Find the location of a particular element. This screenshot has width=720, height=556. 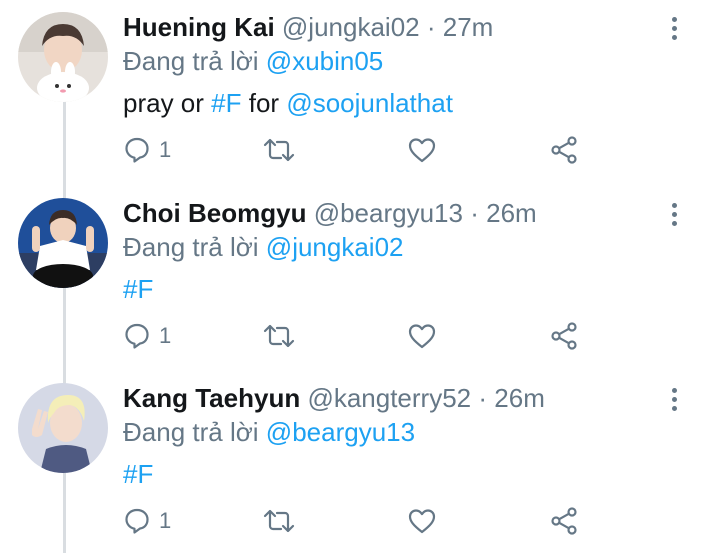

replying-to: Đang trả lời @xubin05 is located at coordinates (253, 61).